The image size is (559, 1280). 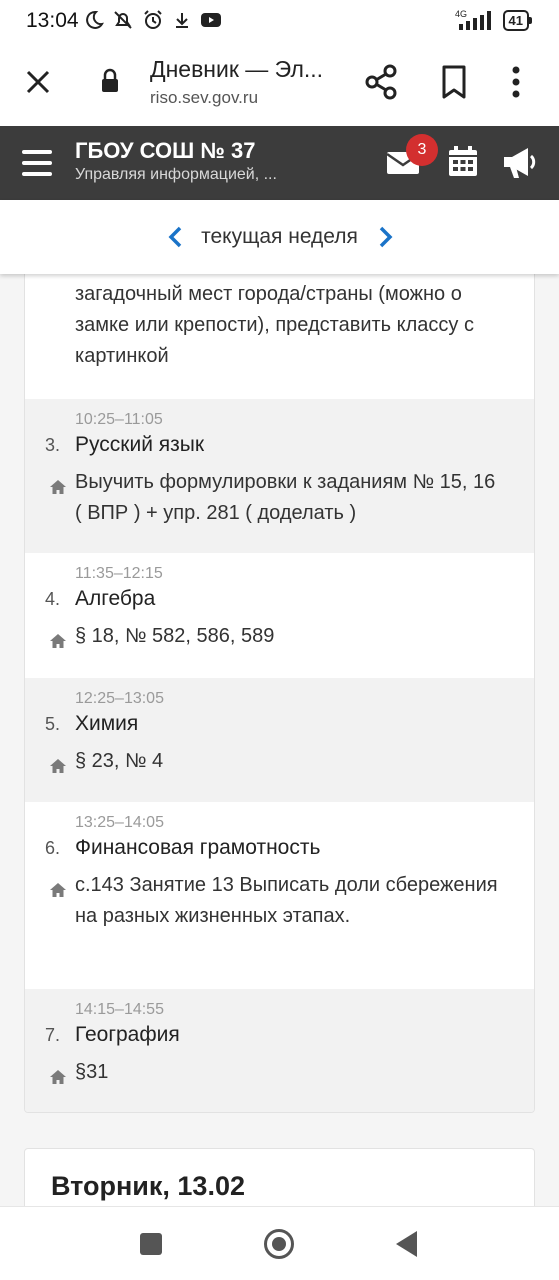 What do you see at coordinates (119, 698) in the screenshot?
I see `lesson-time: 12:25–13:05` at bounding box center [119, 698].